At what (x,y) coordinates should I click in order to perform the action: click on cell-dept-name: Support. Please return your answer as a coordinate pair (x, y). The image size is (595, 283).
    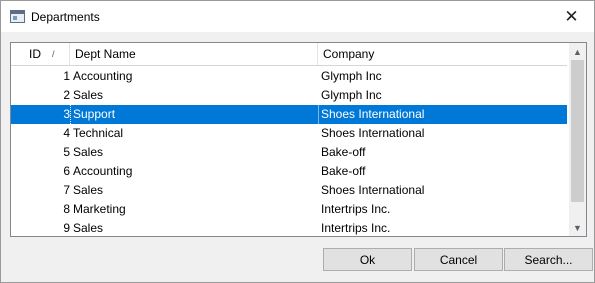
    Looking at the image, I should click on (194, 114).